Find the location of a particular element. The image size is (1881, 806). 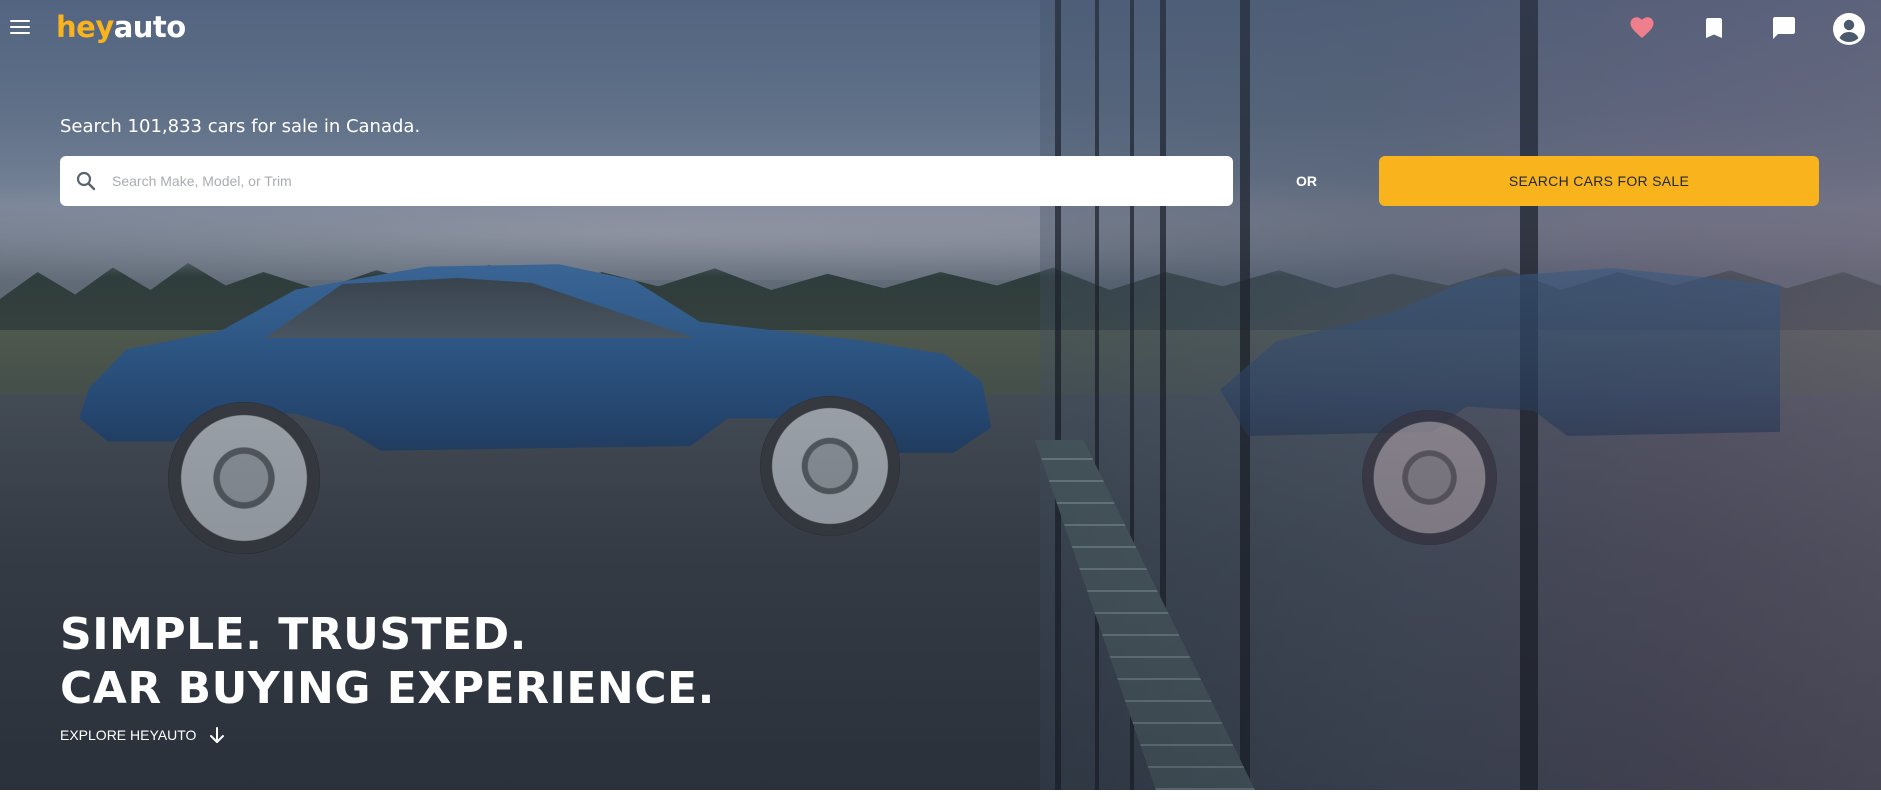

explore-heyauto-link: EXPLORE HEYAUTO is located at coordinates (143, 735).